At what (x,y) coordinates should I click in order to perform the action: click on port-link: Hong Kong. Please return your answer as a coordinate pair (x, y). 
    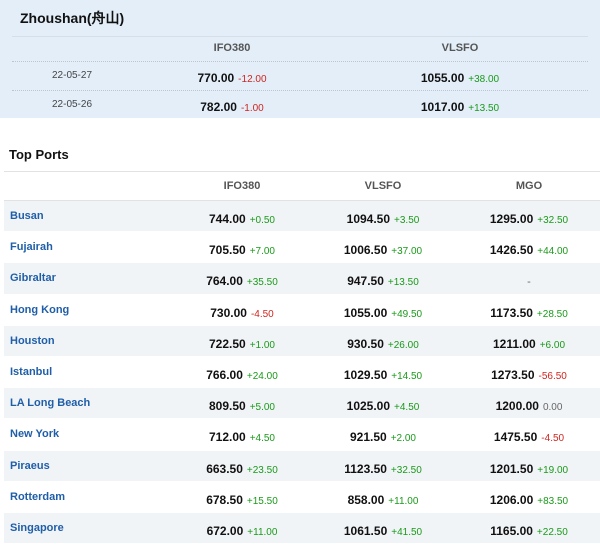
    Looking at the image, I should click on (39, 310).